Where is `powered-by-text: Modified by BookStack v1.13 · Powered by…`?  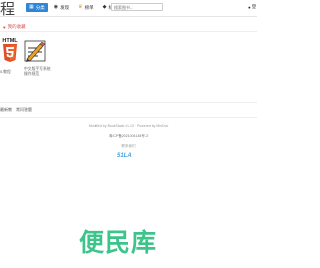
powered-by-text: Modified by BookStack v1.13 · Powered by… is located at coordinates (128, 126).